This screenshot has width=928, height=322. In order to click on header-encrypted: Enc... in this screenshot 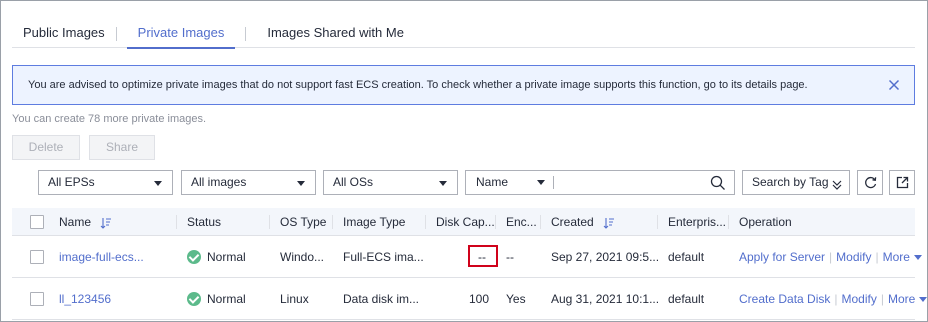, I will do `click(521, 222)`.